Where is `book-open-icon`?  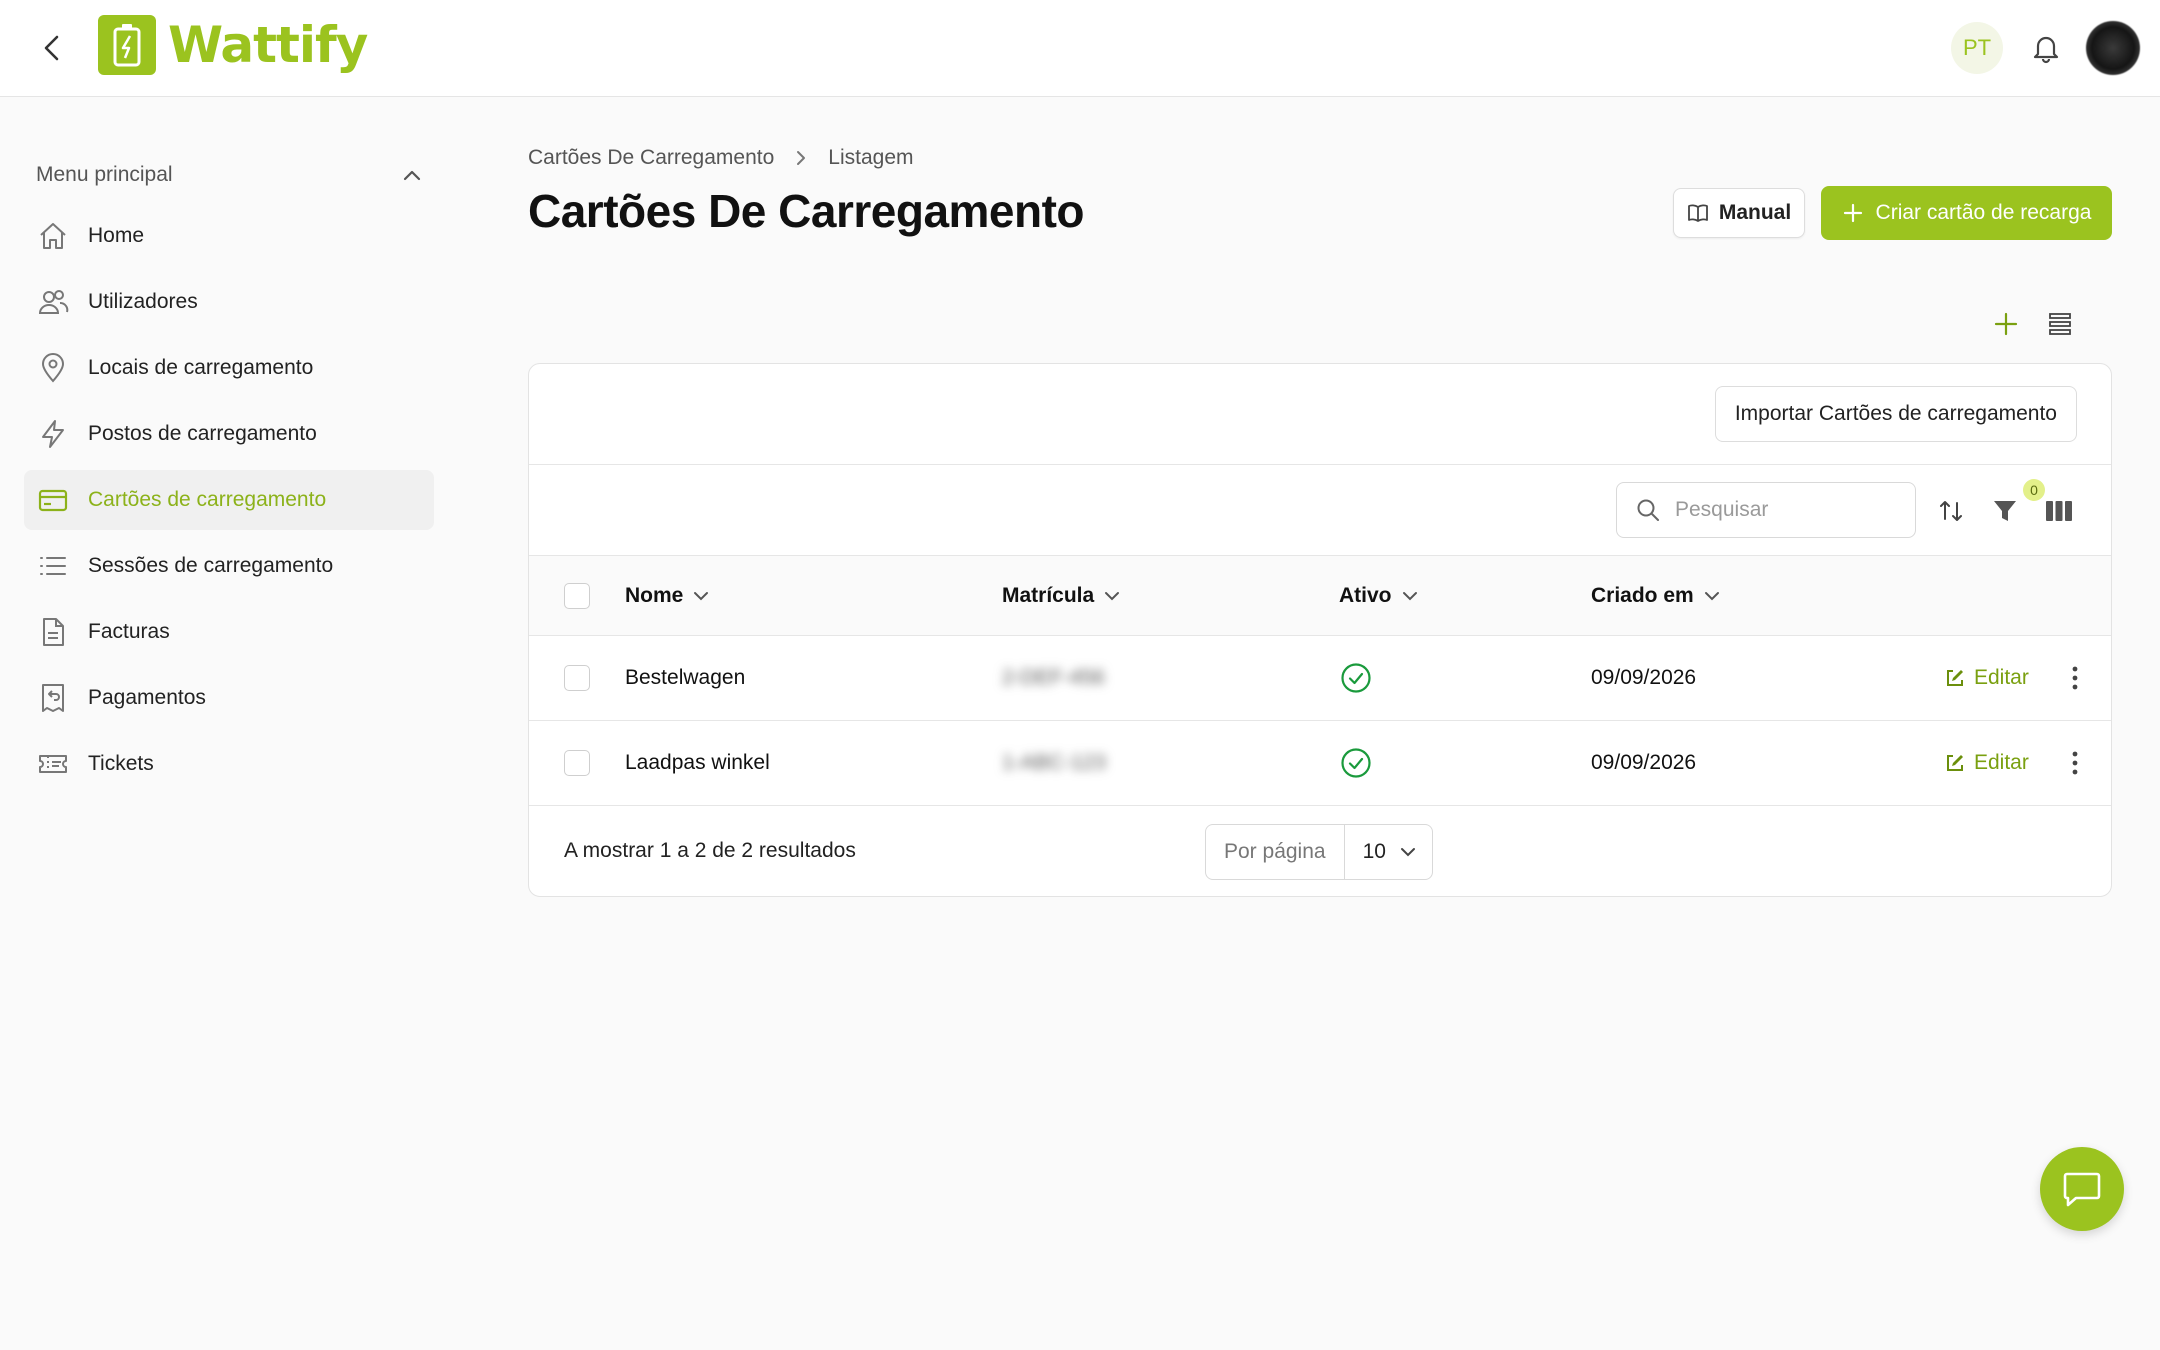
book-open-icon is located at coordinates (1697, 213).